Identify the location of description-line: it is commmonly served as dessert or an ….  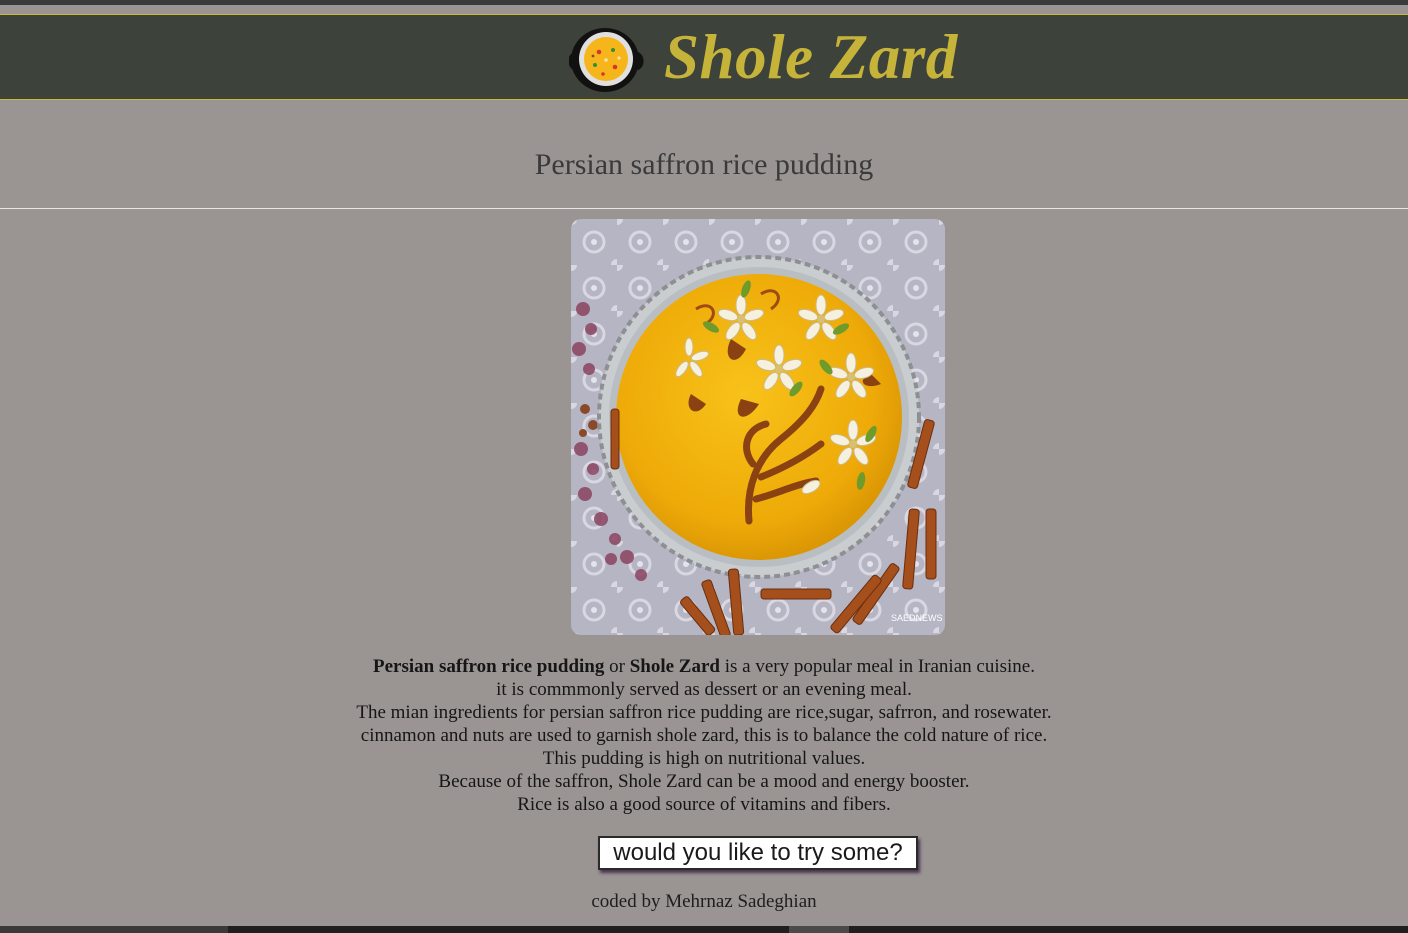
(704, 689).